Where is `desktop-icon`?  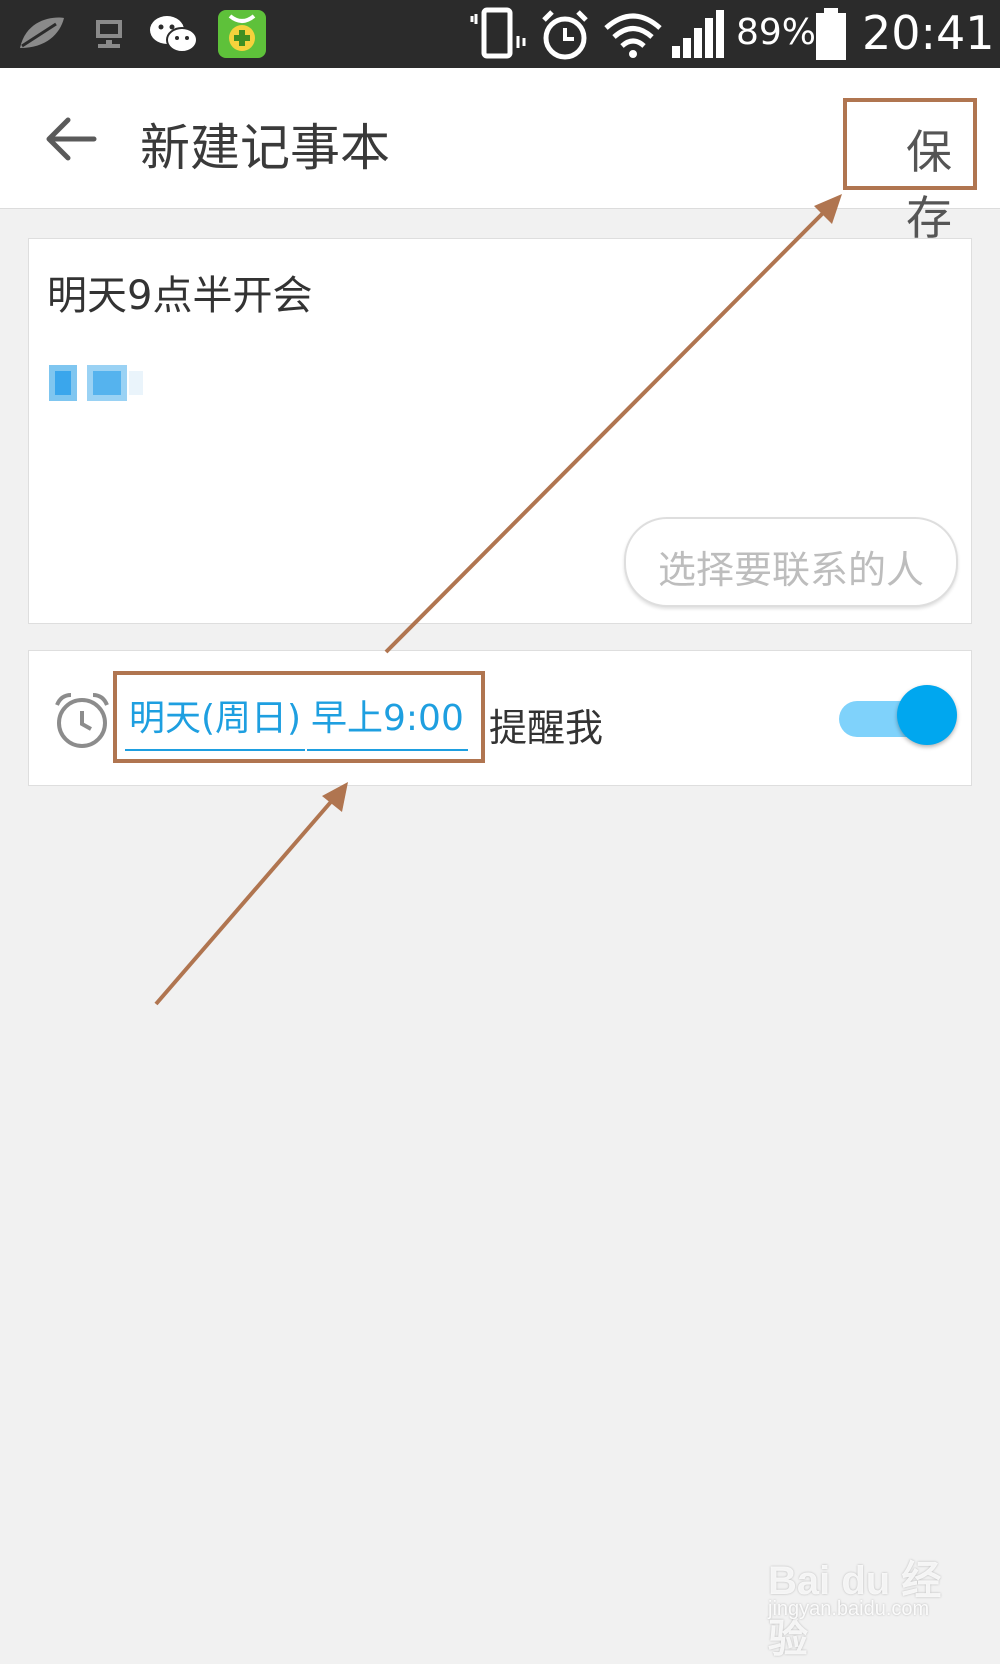
desktop-icon is located at coordinates (109, 34).